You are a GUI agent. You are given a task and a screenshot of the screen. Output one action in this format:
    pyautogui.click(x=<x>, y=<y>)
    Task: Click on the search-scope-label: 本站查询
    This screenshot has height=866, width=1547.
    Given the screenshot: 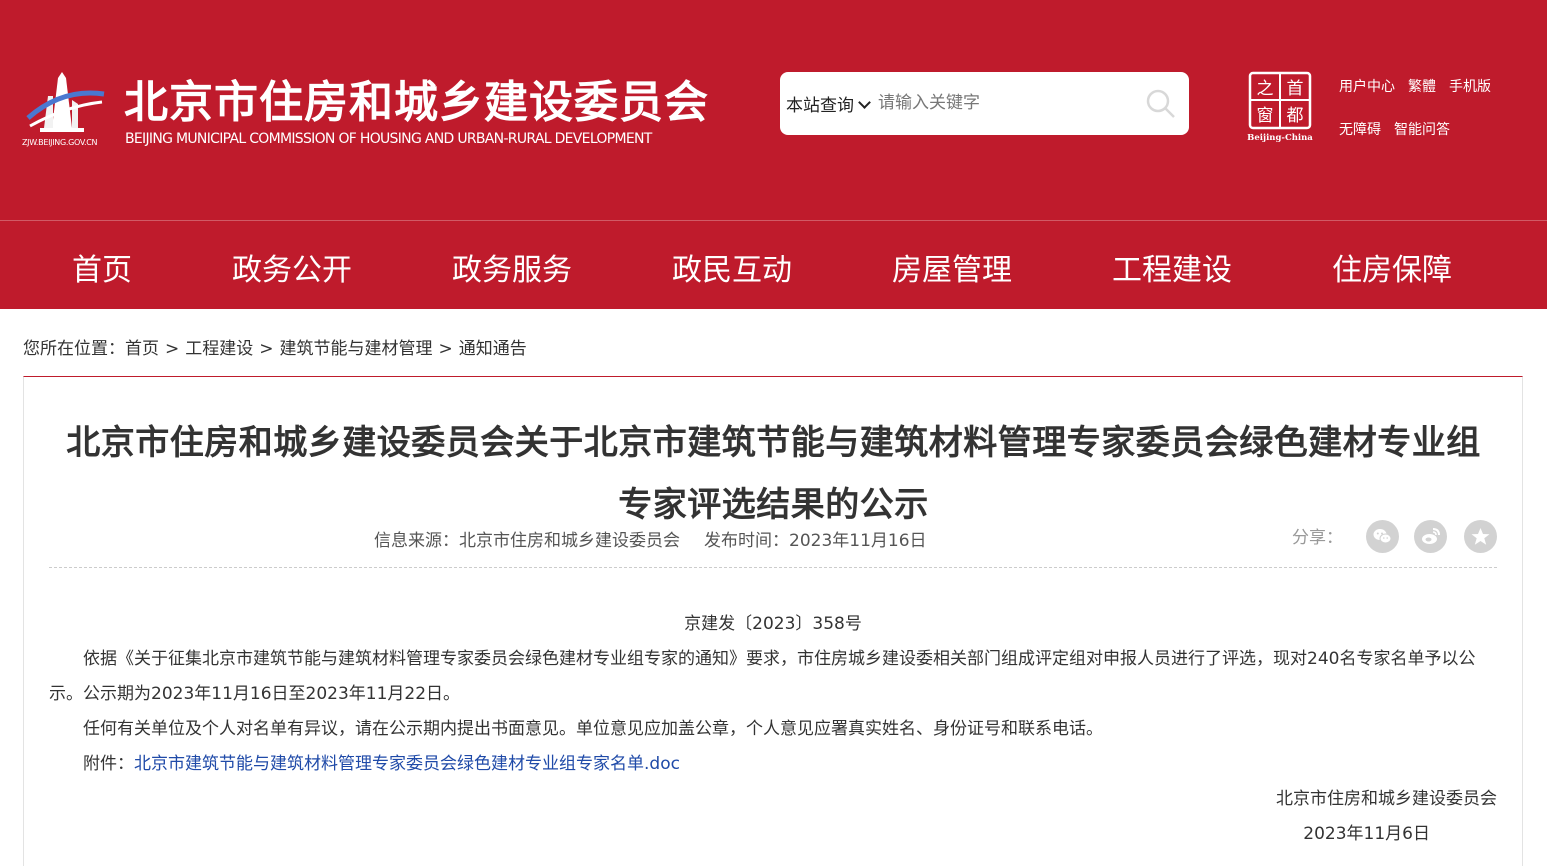 What is the action you would take?
    pyautogui.click(x=820, y=106)
    